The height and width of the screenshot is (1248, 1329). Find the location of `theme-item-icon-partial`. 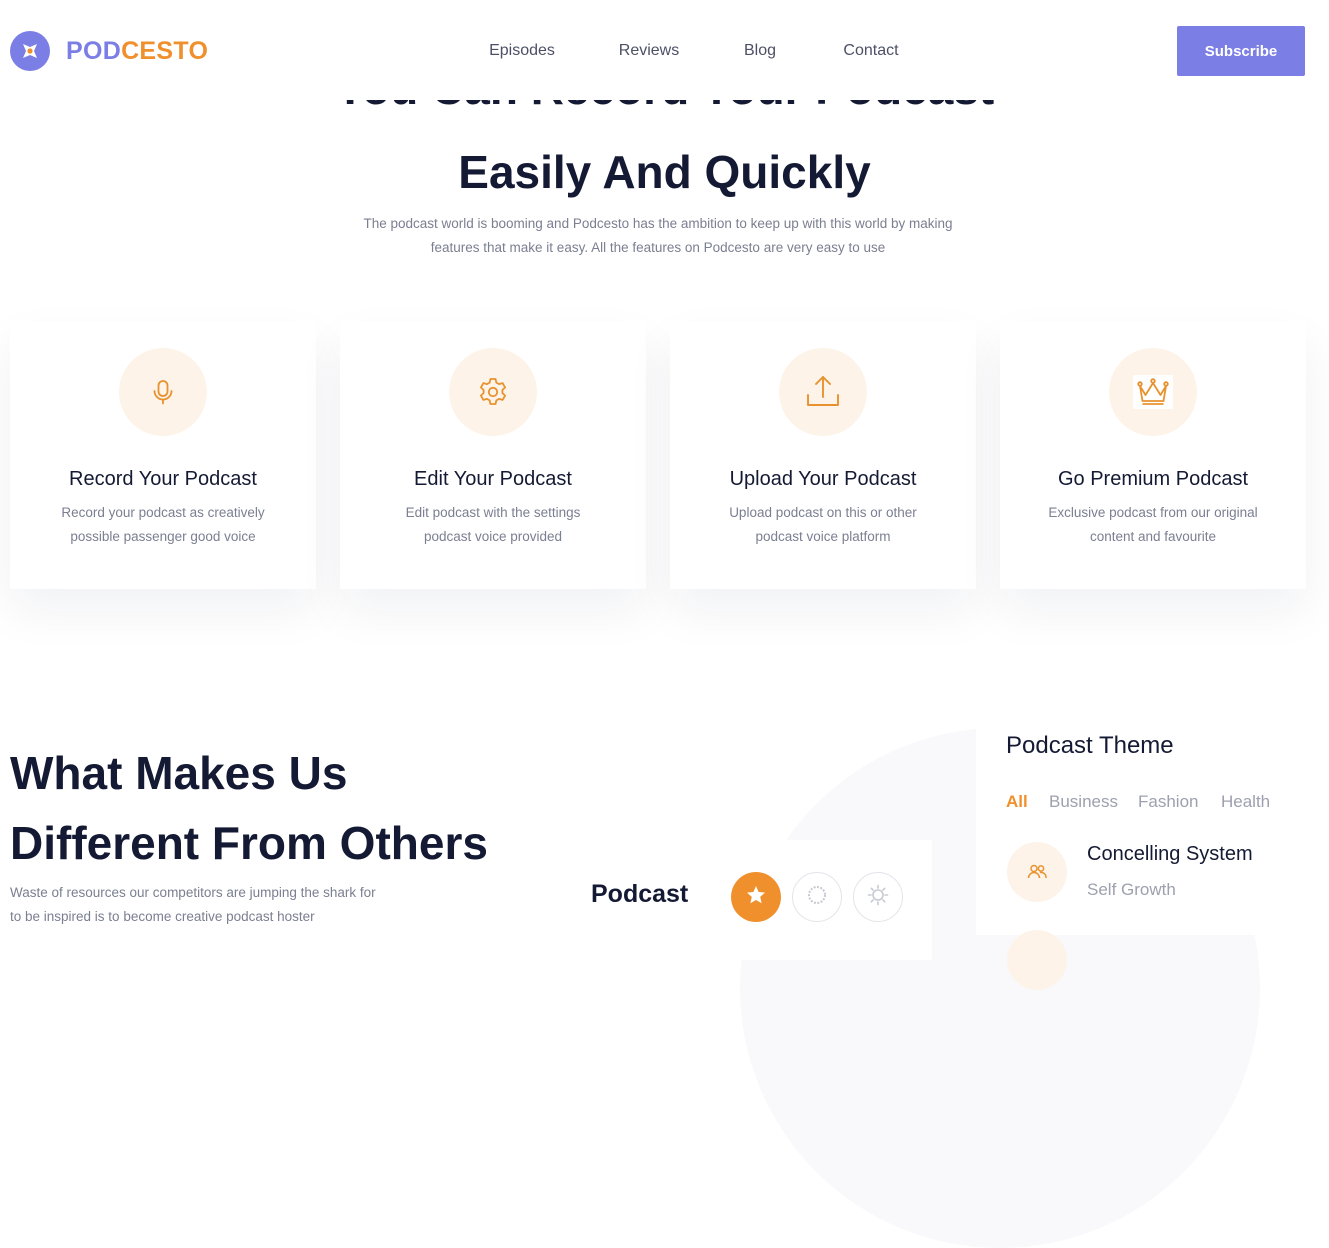

theme-item-icon-partial is located at coordinates (1037, 960).